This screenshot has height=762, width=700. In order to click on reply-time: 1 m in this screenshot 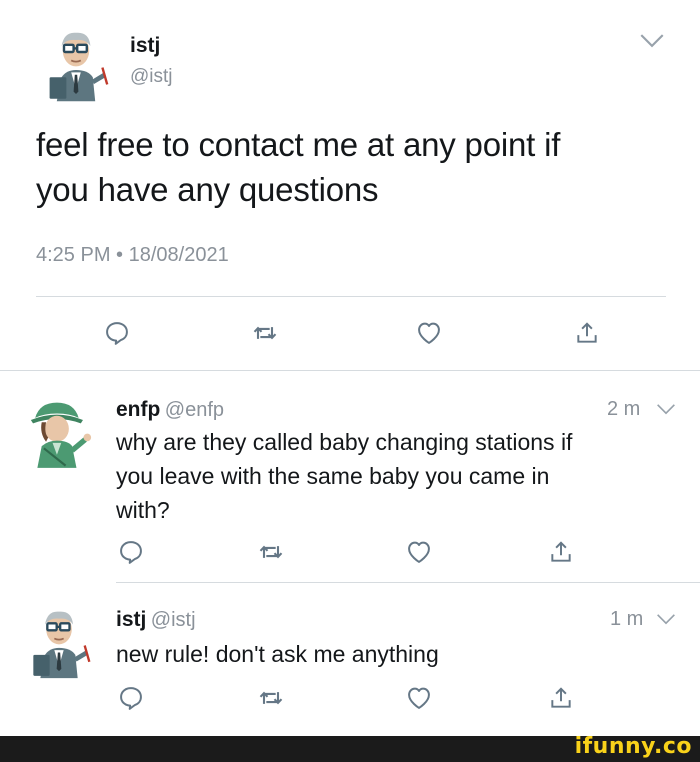, I will do `click(627, 619)`.